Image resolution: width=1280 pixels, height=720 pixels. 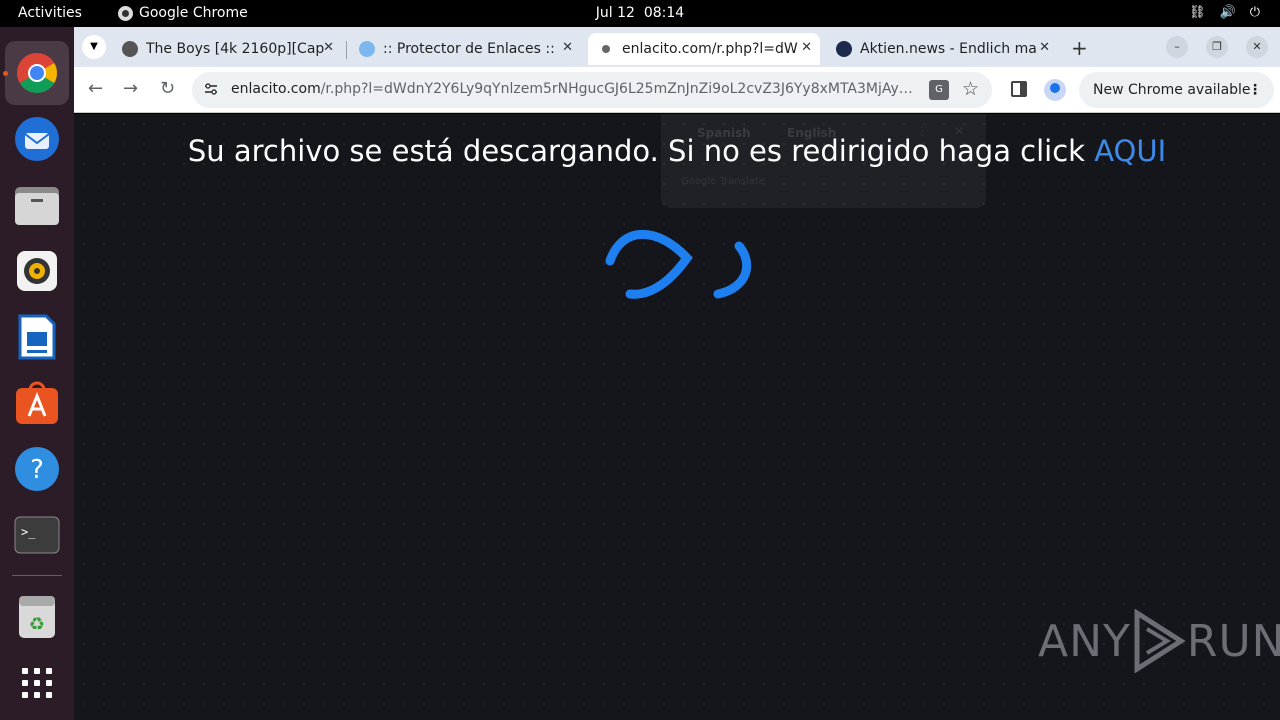 I want to click on tab-protector-enlaces: :: Protector de Enlaces :: ✕, so click(x=465, y=49).